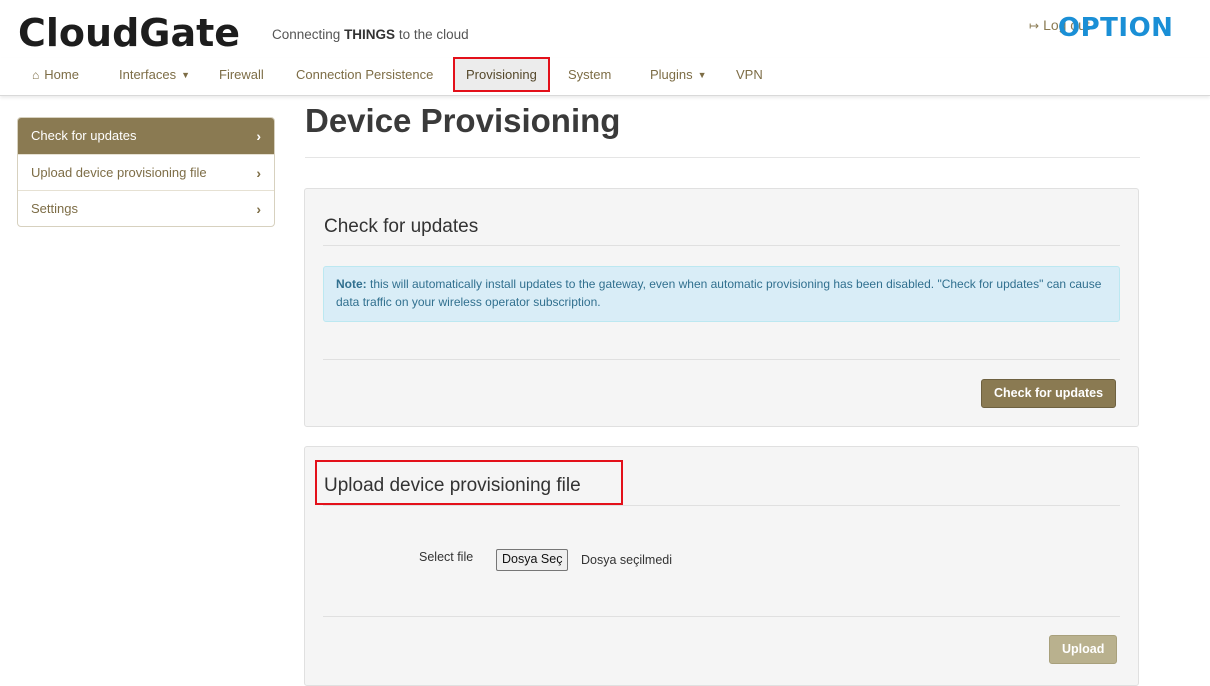  What do you see at coordinates (627, 560) in the screenshot?
I see `file-status: Dosya seçilmedi` at bounding box center [627, 560].